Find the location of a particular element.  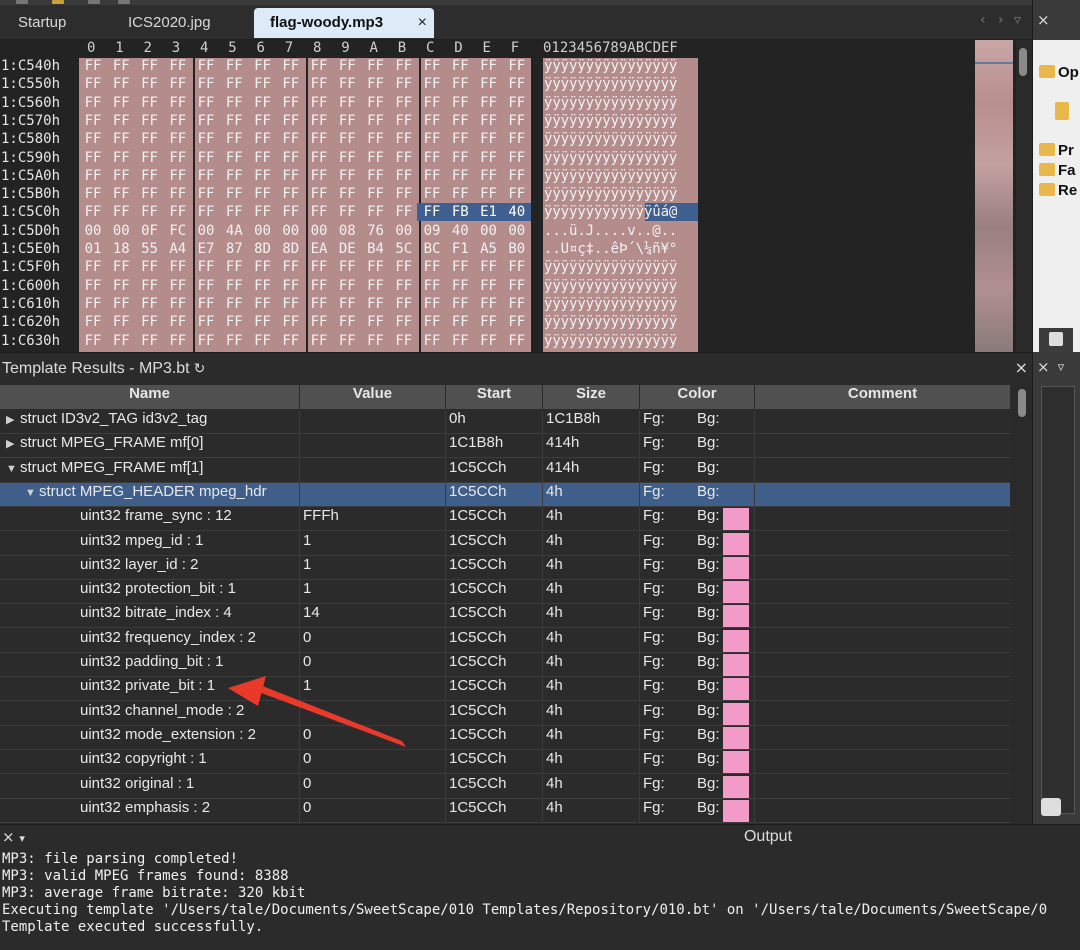

table-row: uint32 mpeg_id : 1 1 1C5CCh 4h Fg: Bg: is located at coordinates (505, 543).